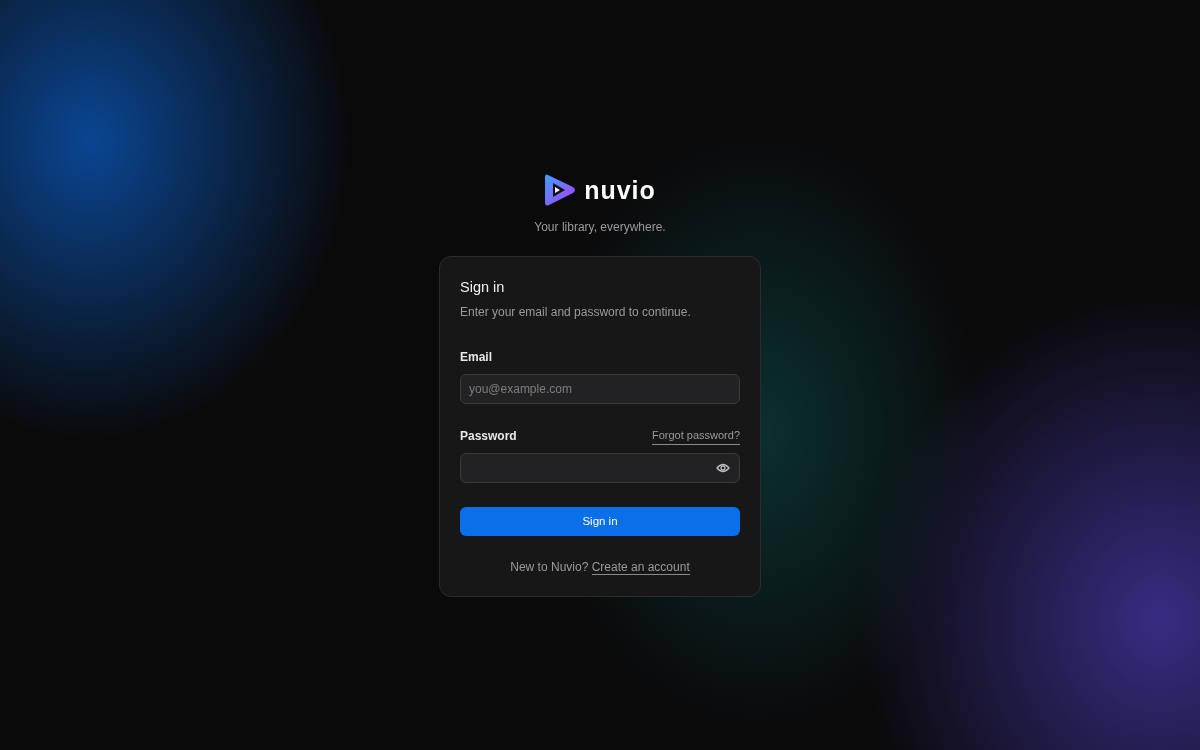 Image resolution: width=1200 pixels, height=750 pixels. Describe the element at coordinates (620, 190) in the screenshot. I see `brand-name: nuvio` at that location.